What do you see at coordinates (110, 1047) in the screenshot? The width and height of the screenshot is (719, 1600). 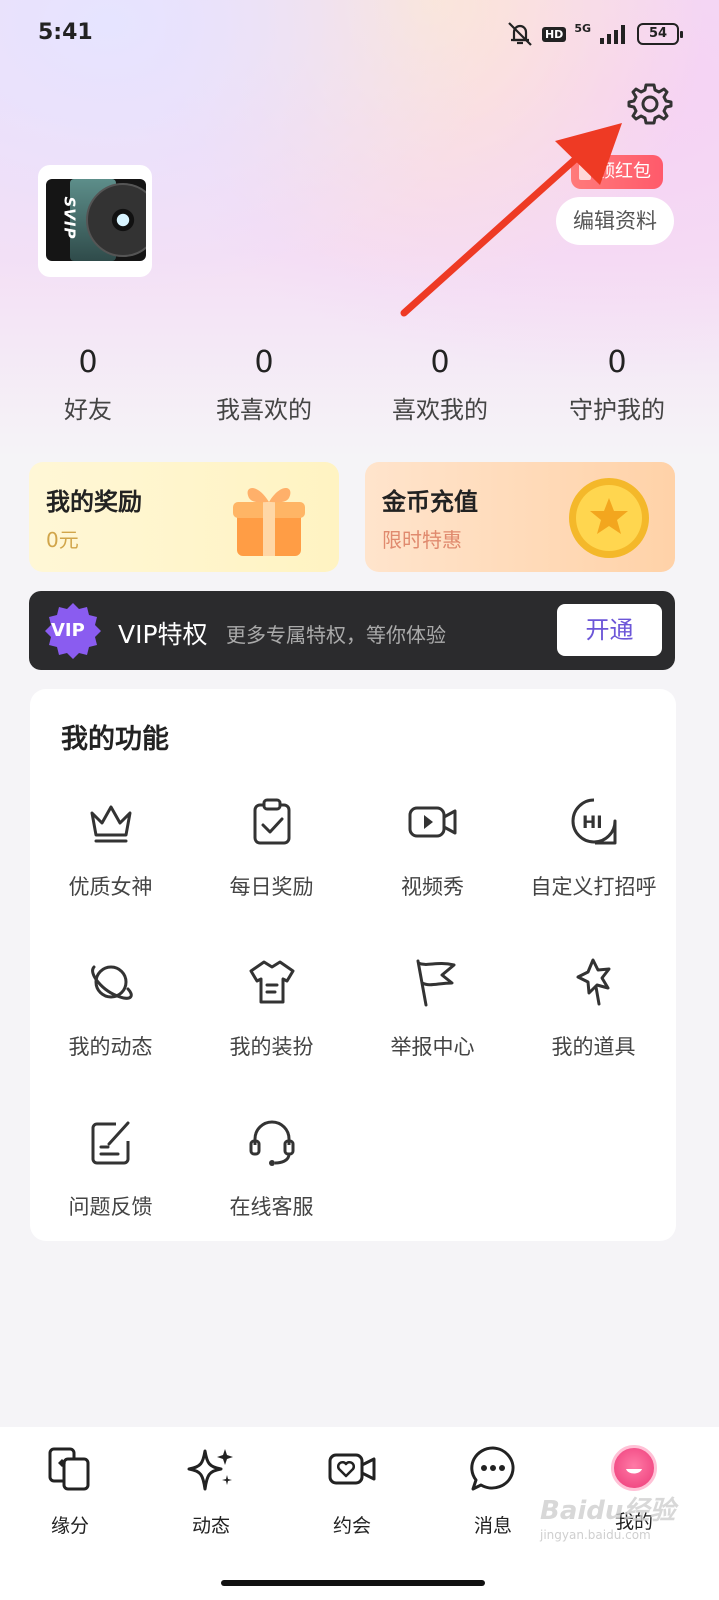 I see `function-label: 我的动态` at bounding box center [110, 1047].